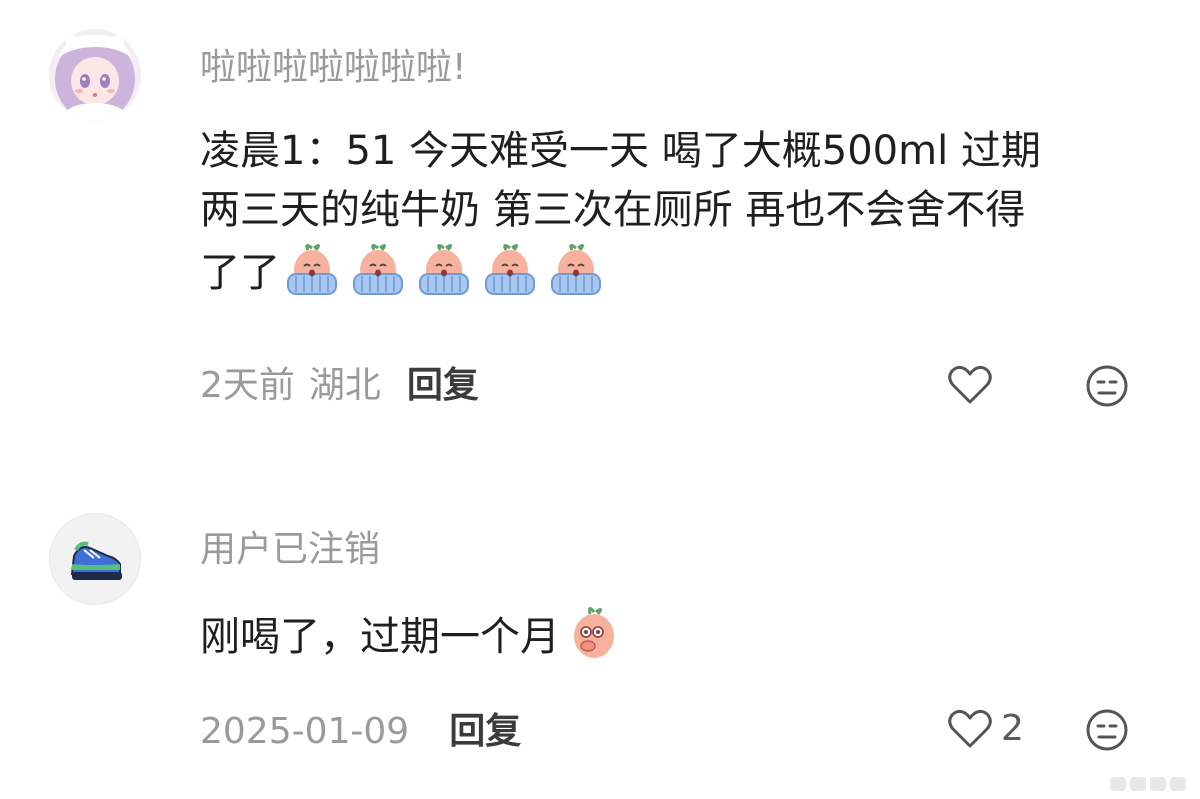  Describe the element at coordinates (290, 550) in the screenshot. I see `comment-username: 用户已注销` at that location.